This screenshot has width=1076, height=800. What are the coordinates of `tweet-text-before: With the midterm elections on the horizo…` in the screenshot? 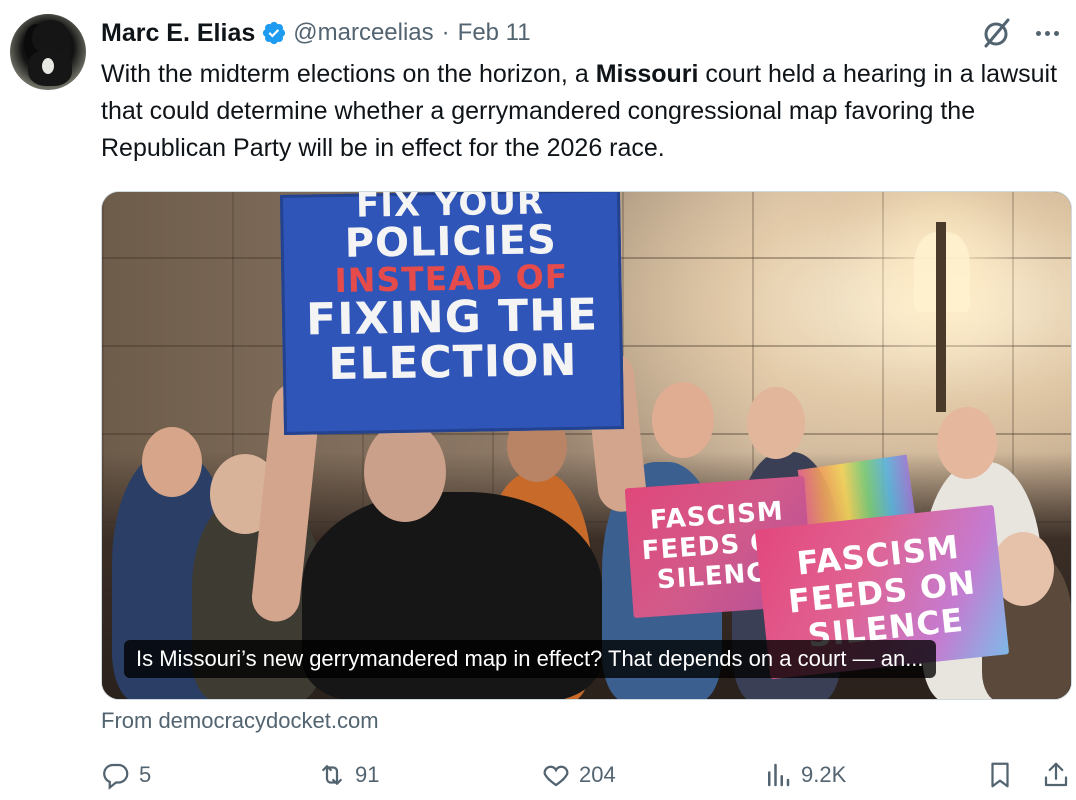 It's located at (348, 74).